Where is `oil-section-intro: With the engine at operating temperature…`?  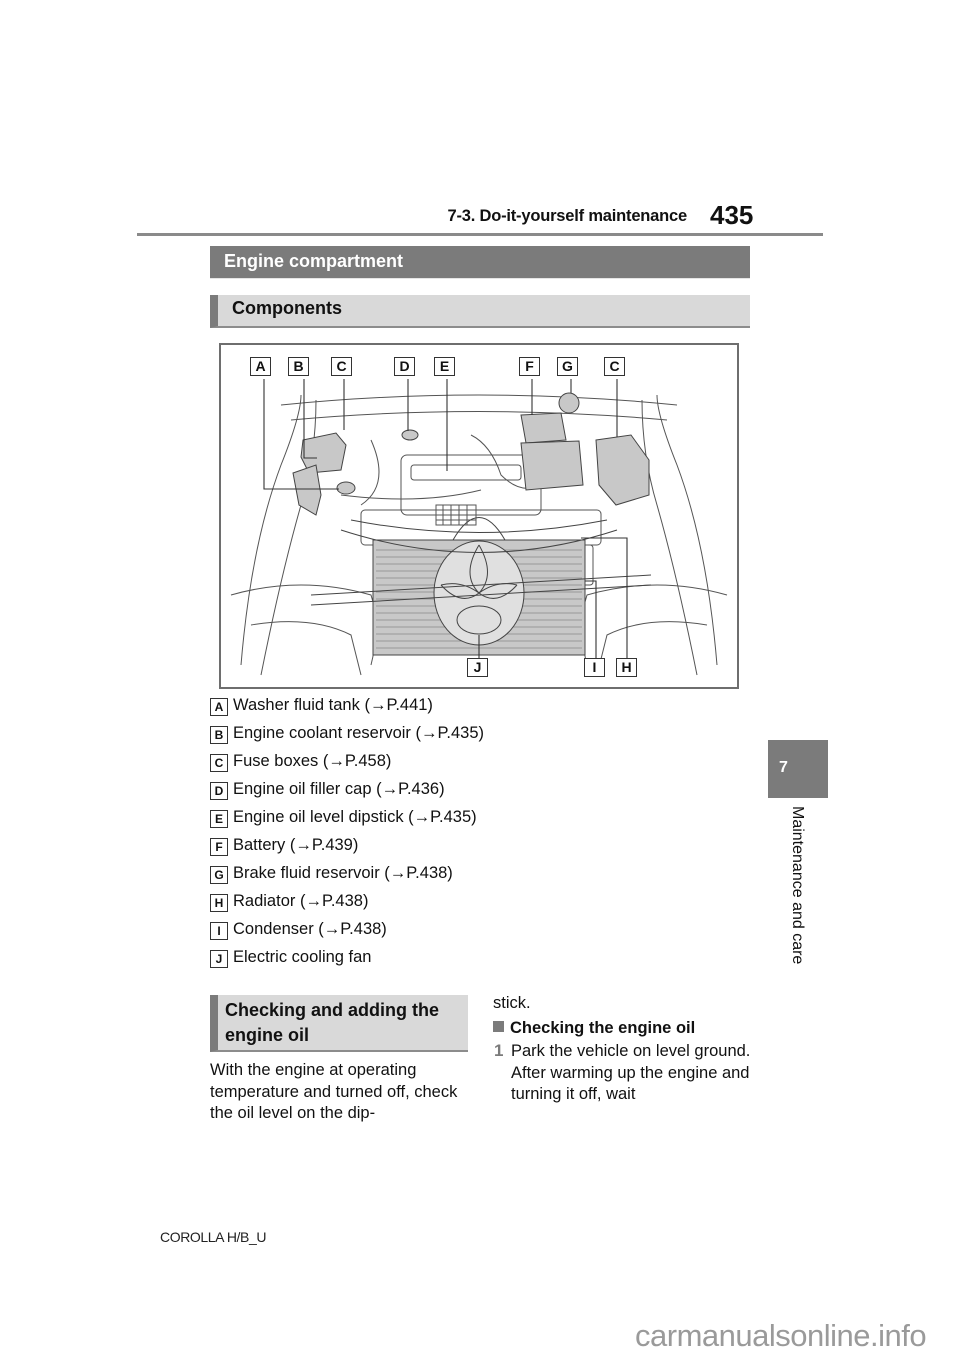
oil-section-intro: With the engine at operating temperature… is located at coordinates (334, 1091).